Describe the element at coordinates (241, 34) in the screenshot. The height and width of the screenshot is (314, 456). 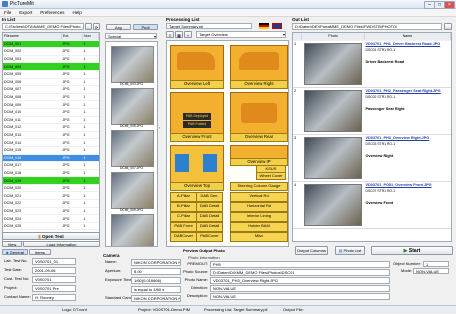
I see `target-dropdown: Target Overview ▾` at that location.